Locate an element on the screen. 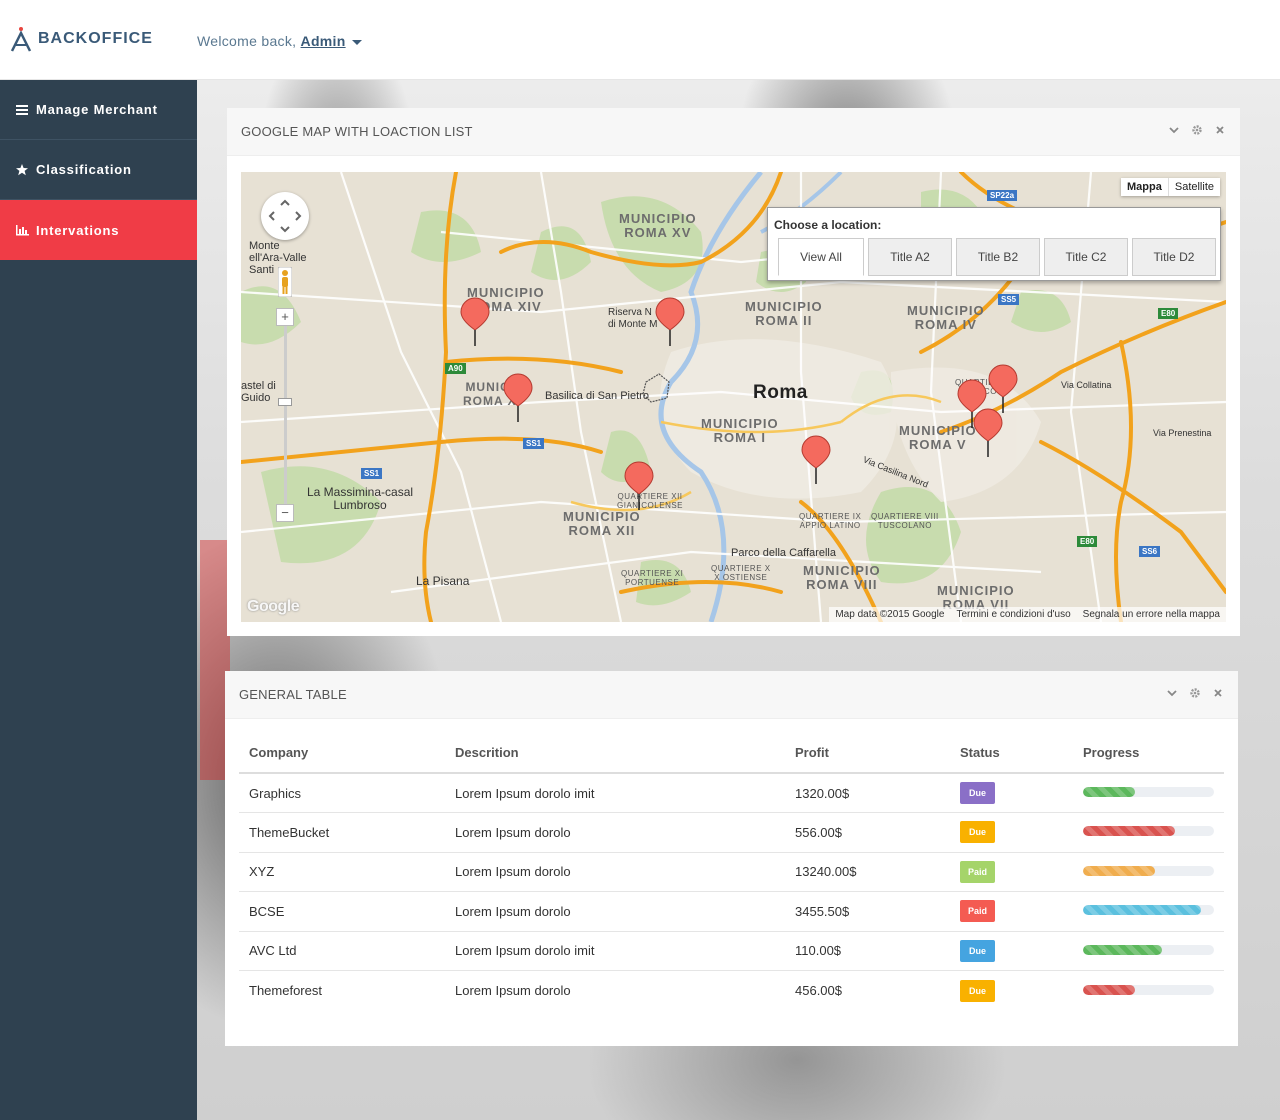 This screenshot has height=1120, width=1280. cell-company: ThemeBucket is located at coordinates (342, 832).